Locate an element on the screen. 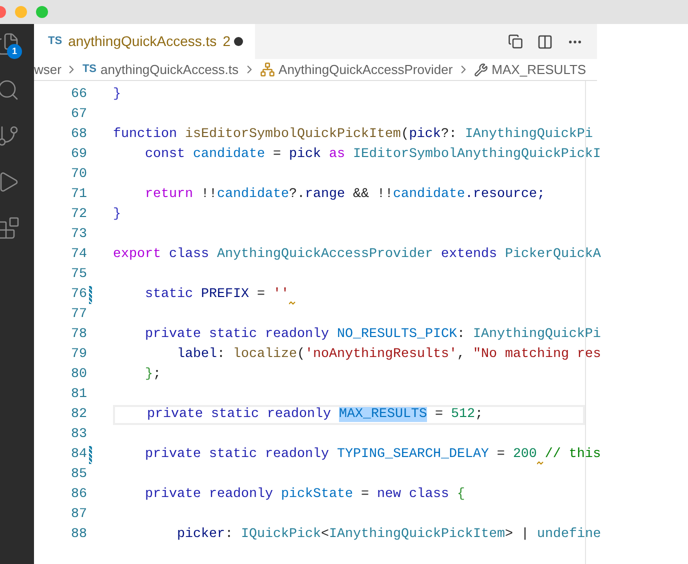  wrench-icon is located at coordinates (481, 69).